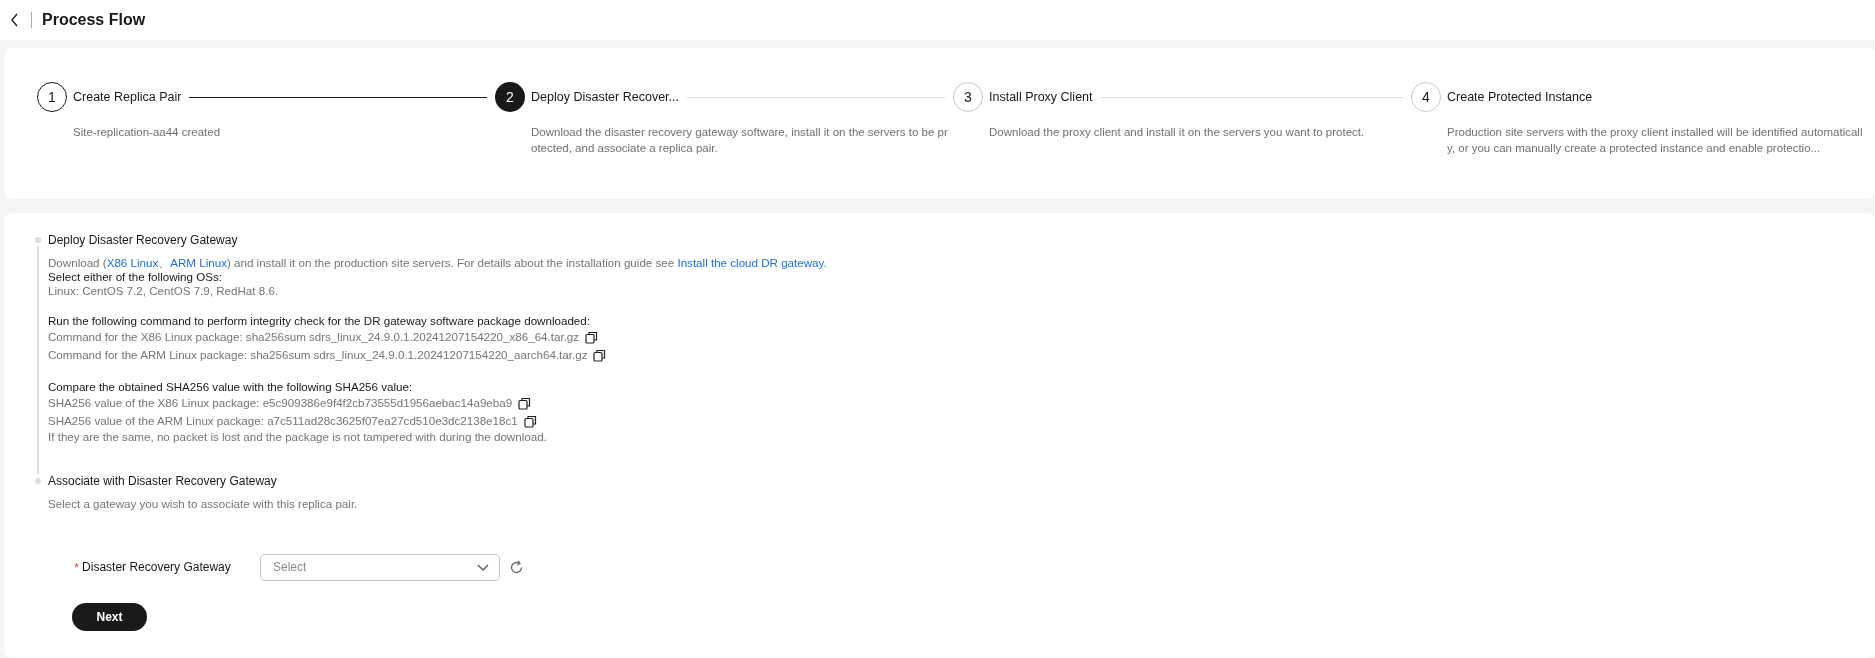  What do you see at coordinates (280, 403) in the screenshot?
I see `command-text: SHA256 value of the X86 Linux package: e5c909386e9f4f2cb73555d1956aebac14a9eba9` at bounding box center [280, 403].